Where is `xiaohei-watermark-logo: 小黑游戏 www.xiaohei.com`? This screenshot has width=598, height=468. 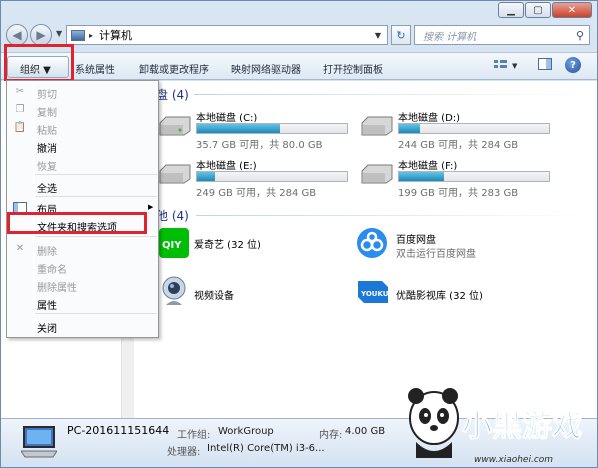 xiaohei-watermark-logo: 小黑游戏 www.xiaohei.com is located at coordinates (495, 426).